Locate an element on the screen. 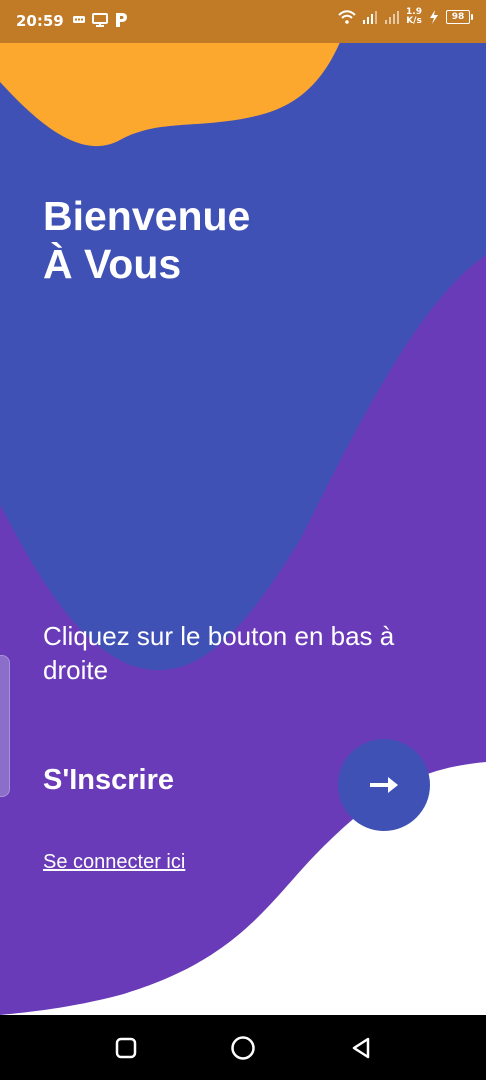 The width and height of the screenshot is (486, 1080). circle-icon is located at coordinates (243, 1048).